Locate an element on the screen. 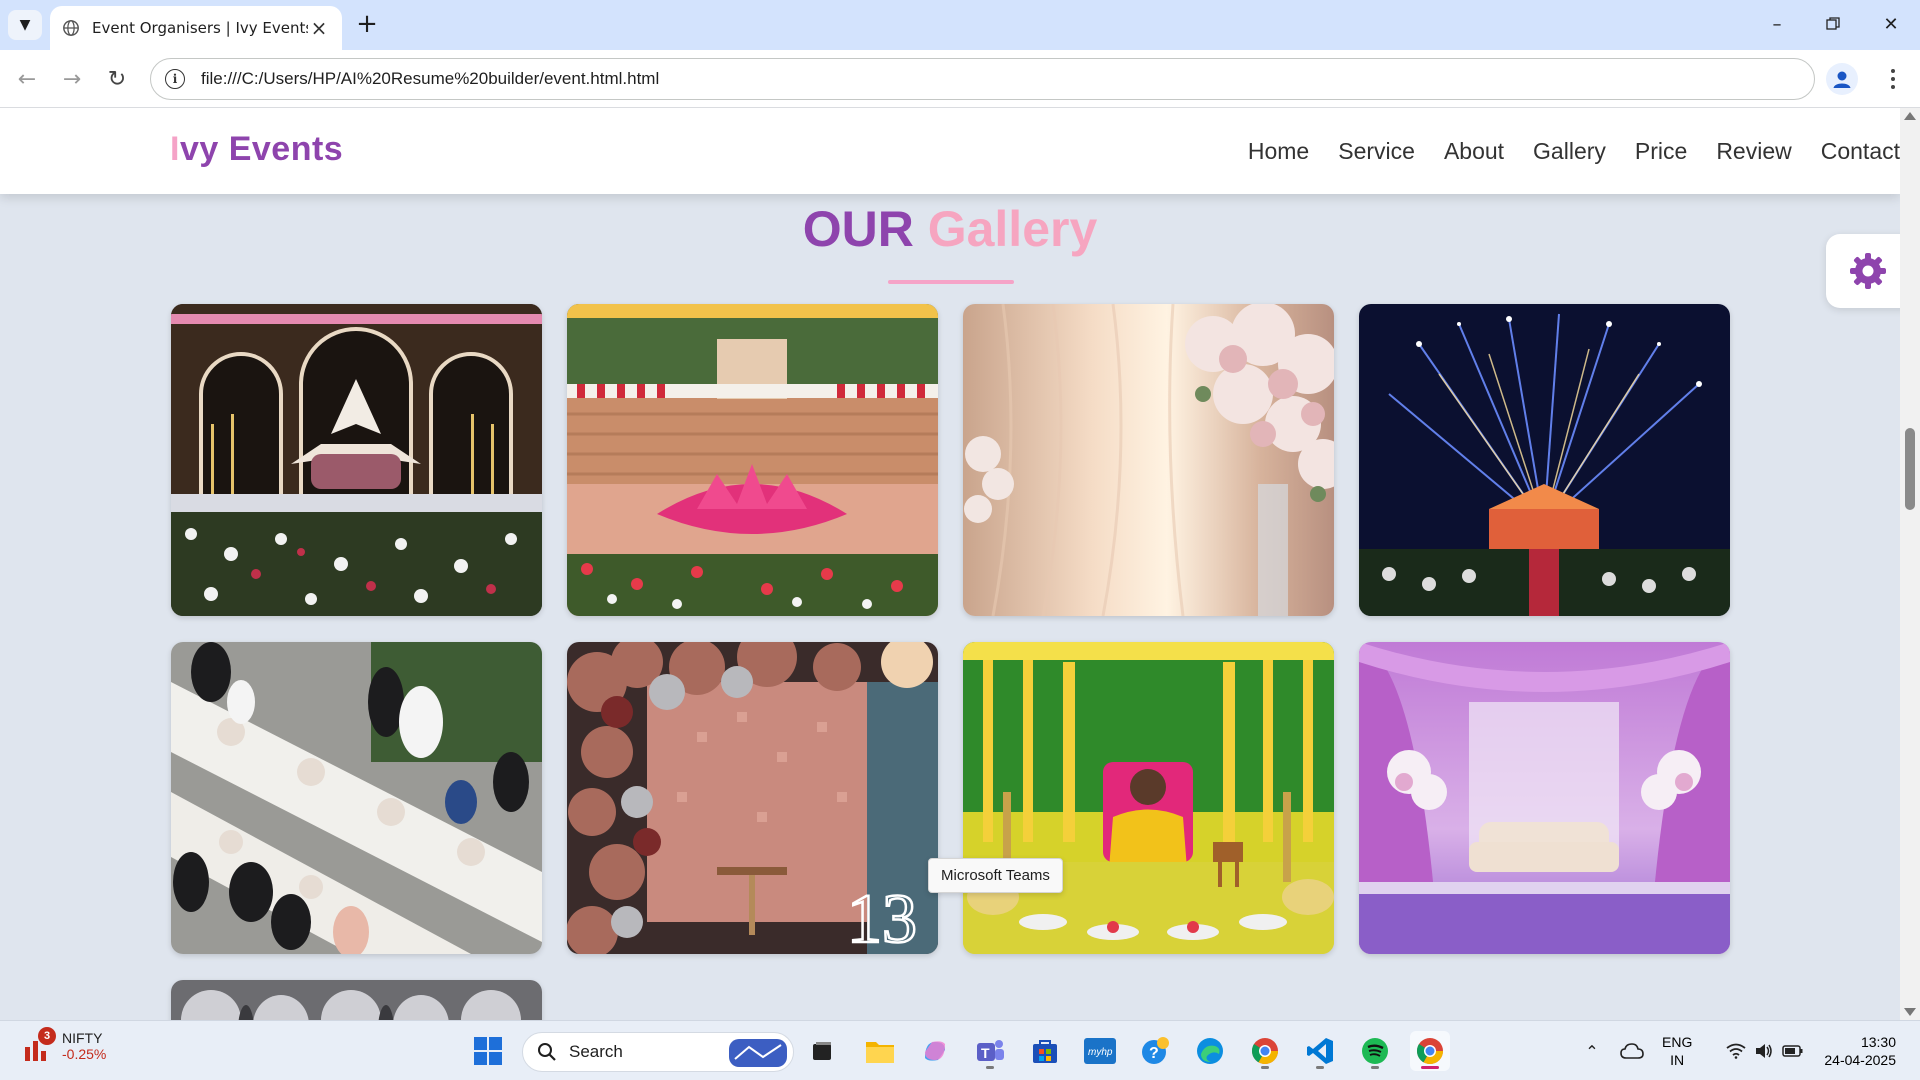  volume-icon is located at coordinates (1764, 1051).